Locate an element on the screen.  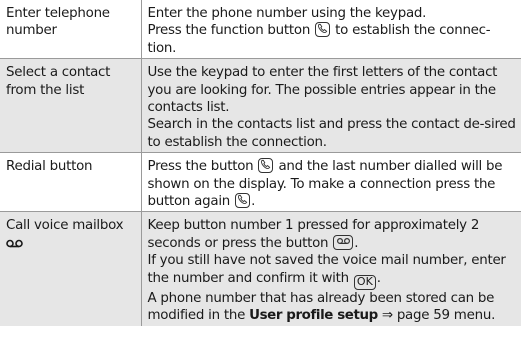
description-text: Press the button is located at coordinates (200, 167).